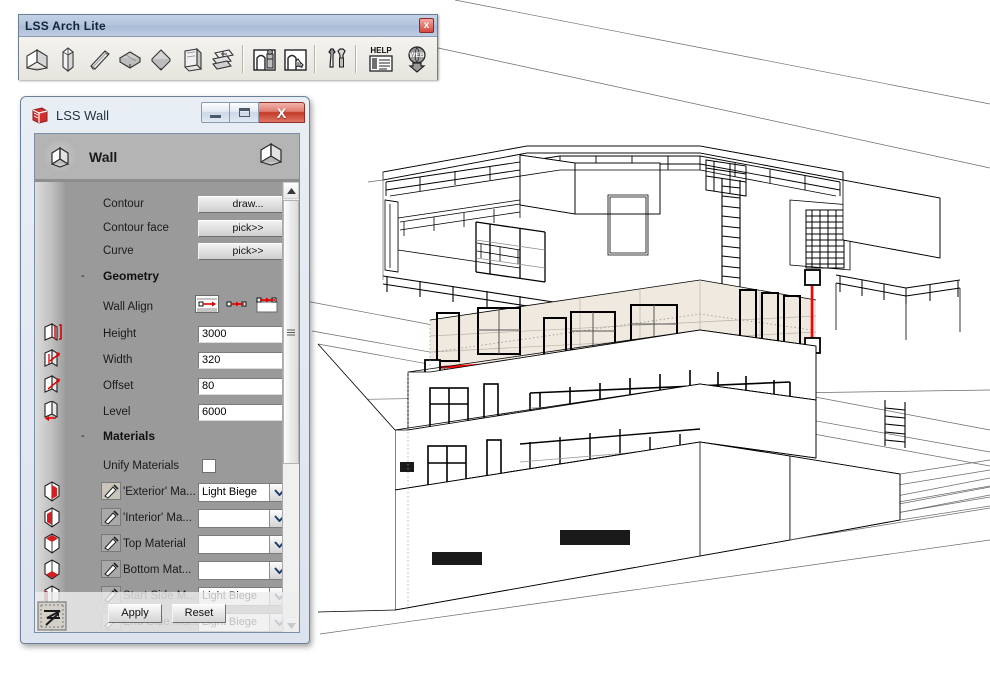 This screenshot has width=990, height=684. What do you see at coordinates (141, 466) in the screenshot?
I see `unify-materials-label: Unify Materials` at bounding box center [141, 466].